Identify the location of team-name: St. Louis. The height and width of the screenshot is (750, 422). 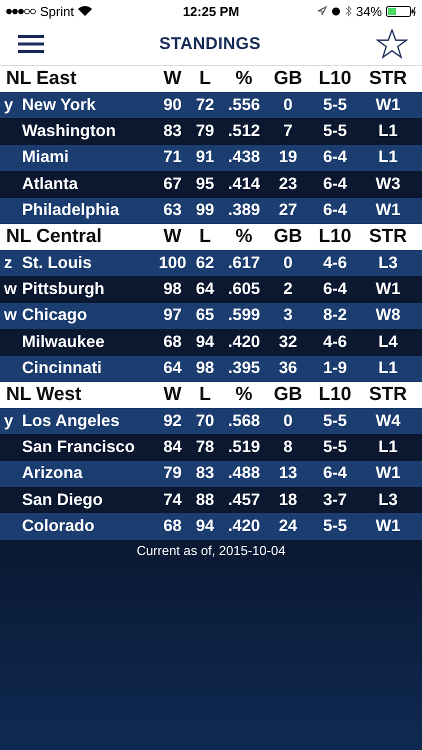
(57, 263).